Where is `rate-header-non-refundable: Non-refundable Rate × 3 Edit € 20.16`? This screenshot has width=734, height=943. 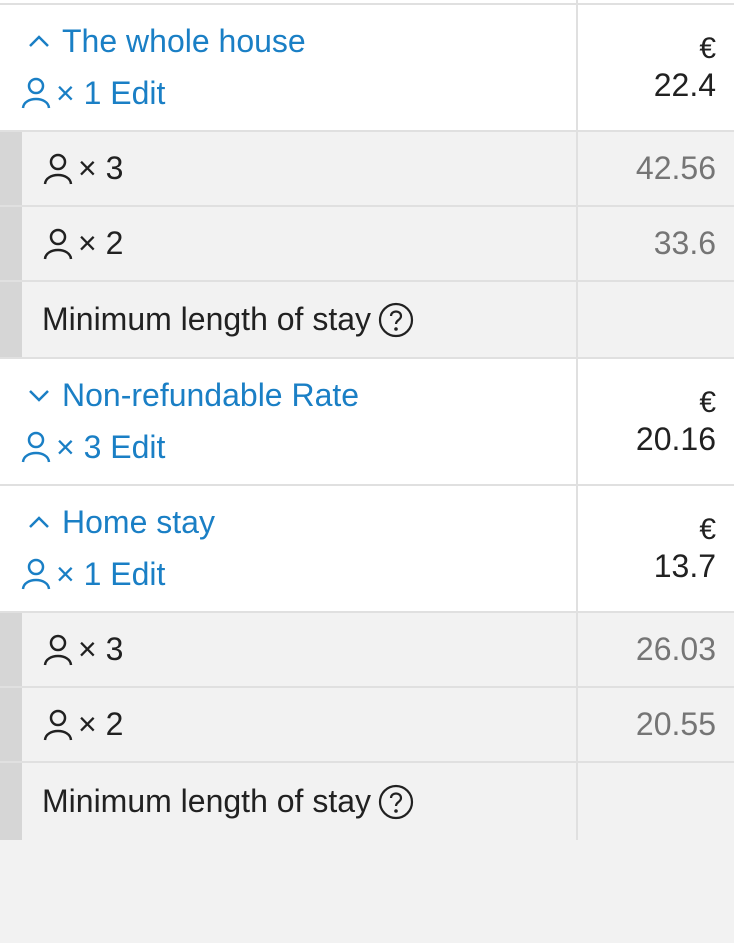
rate-header-non-refundable: Non-refundable Rate × 3 Edit € 20.16 is located at coordinates (367, 422).